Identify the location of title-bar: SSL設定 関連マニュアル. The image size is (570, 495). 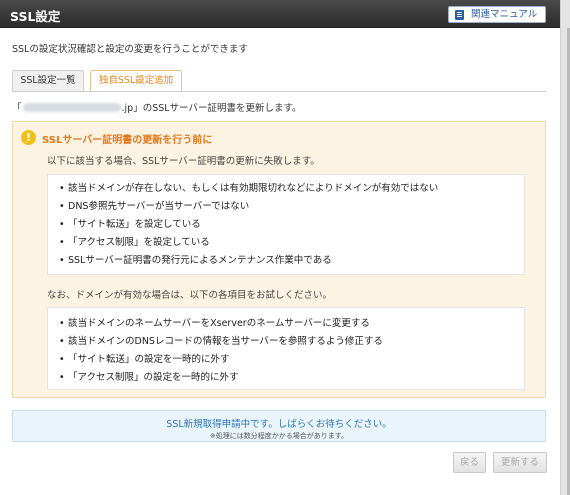
(280, 14).